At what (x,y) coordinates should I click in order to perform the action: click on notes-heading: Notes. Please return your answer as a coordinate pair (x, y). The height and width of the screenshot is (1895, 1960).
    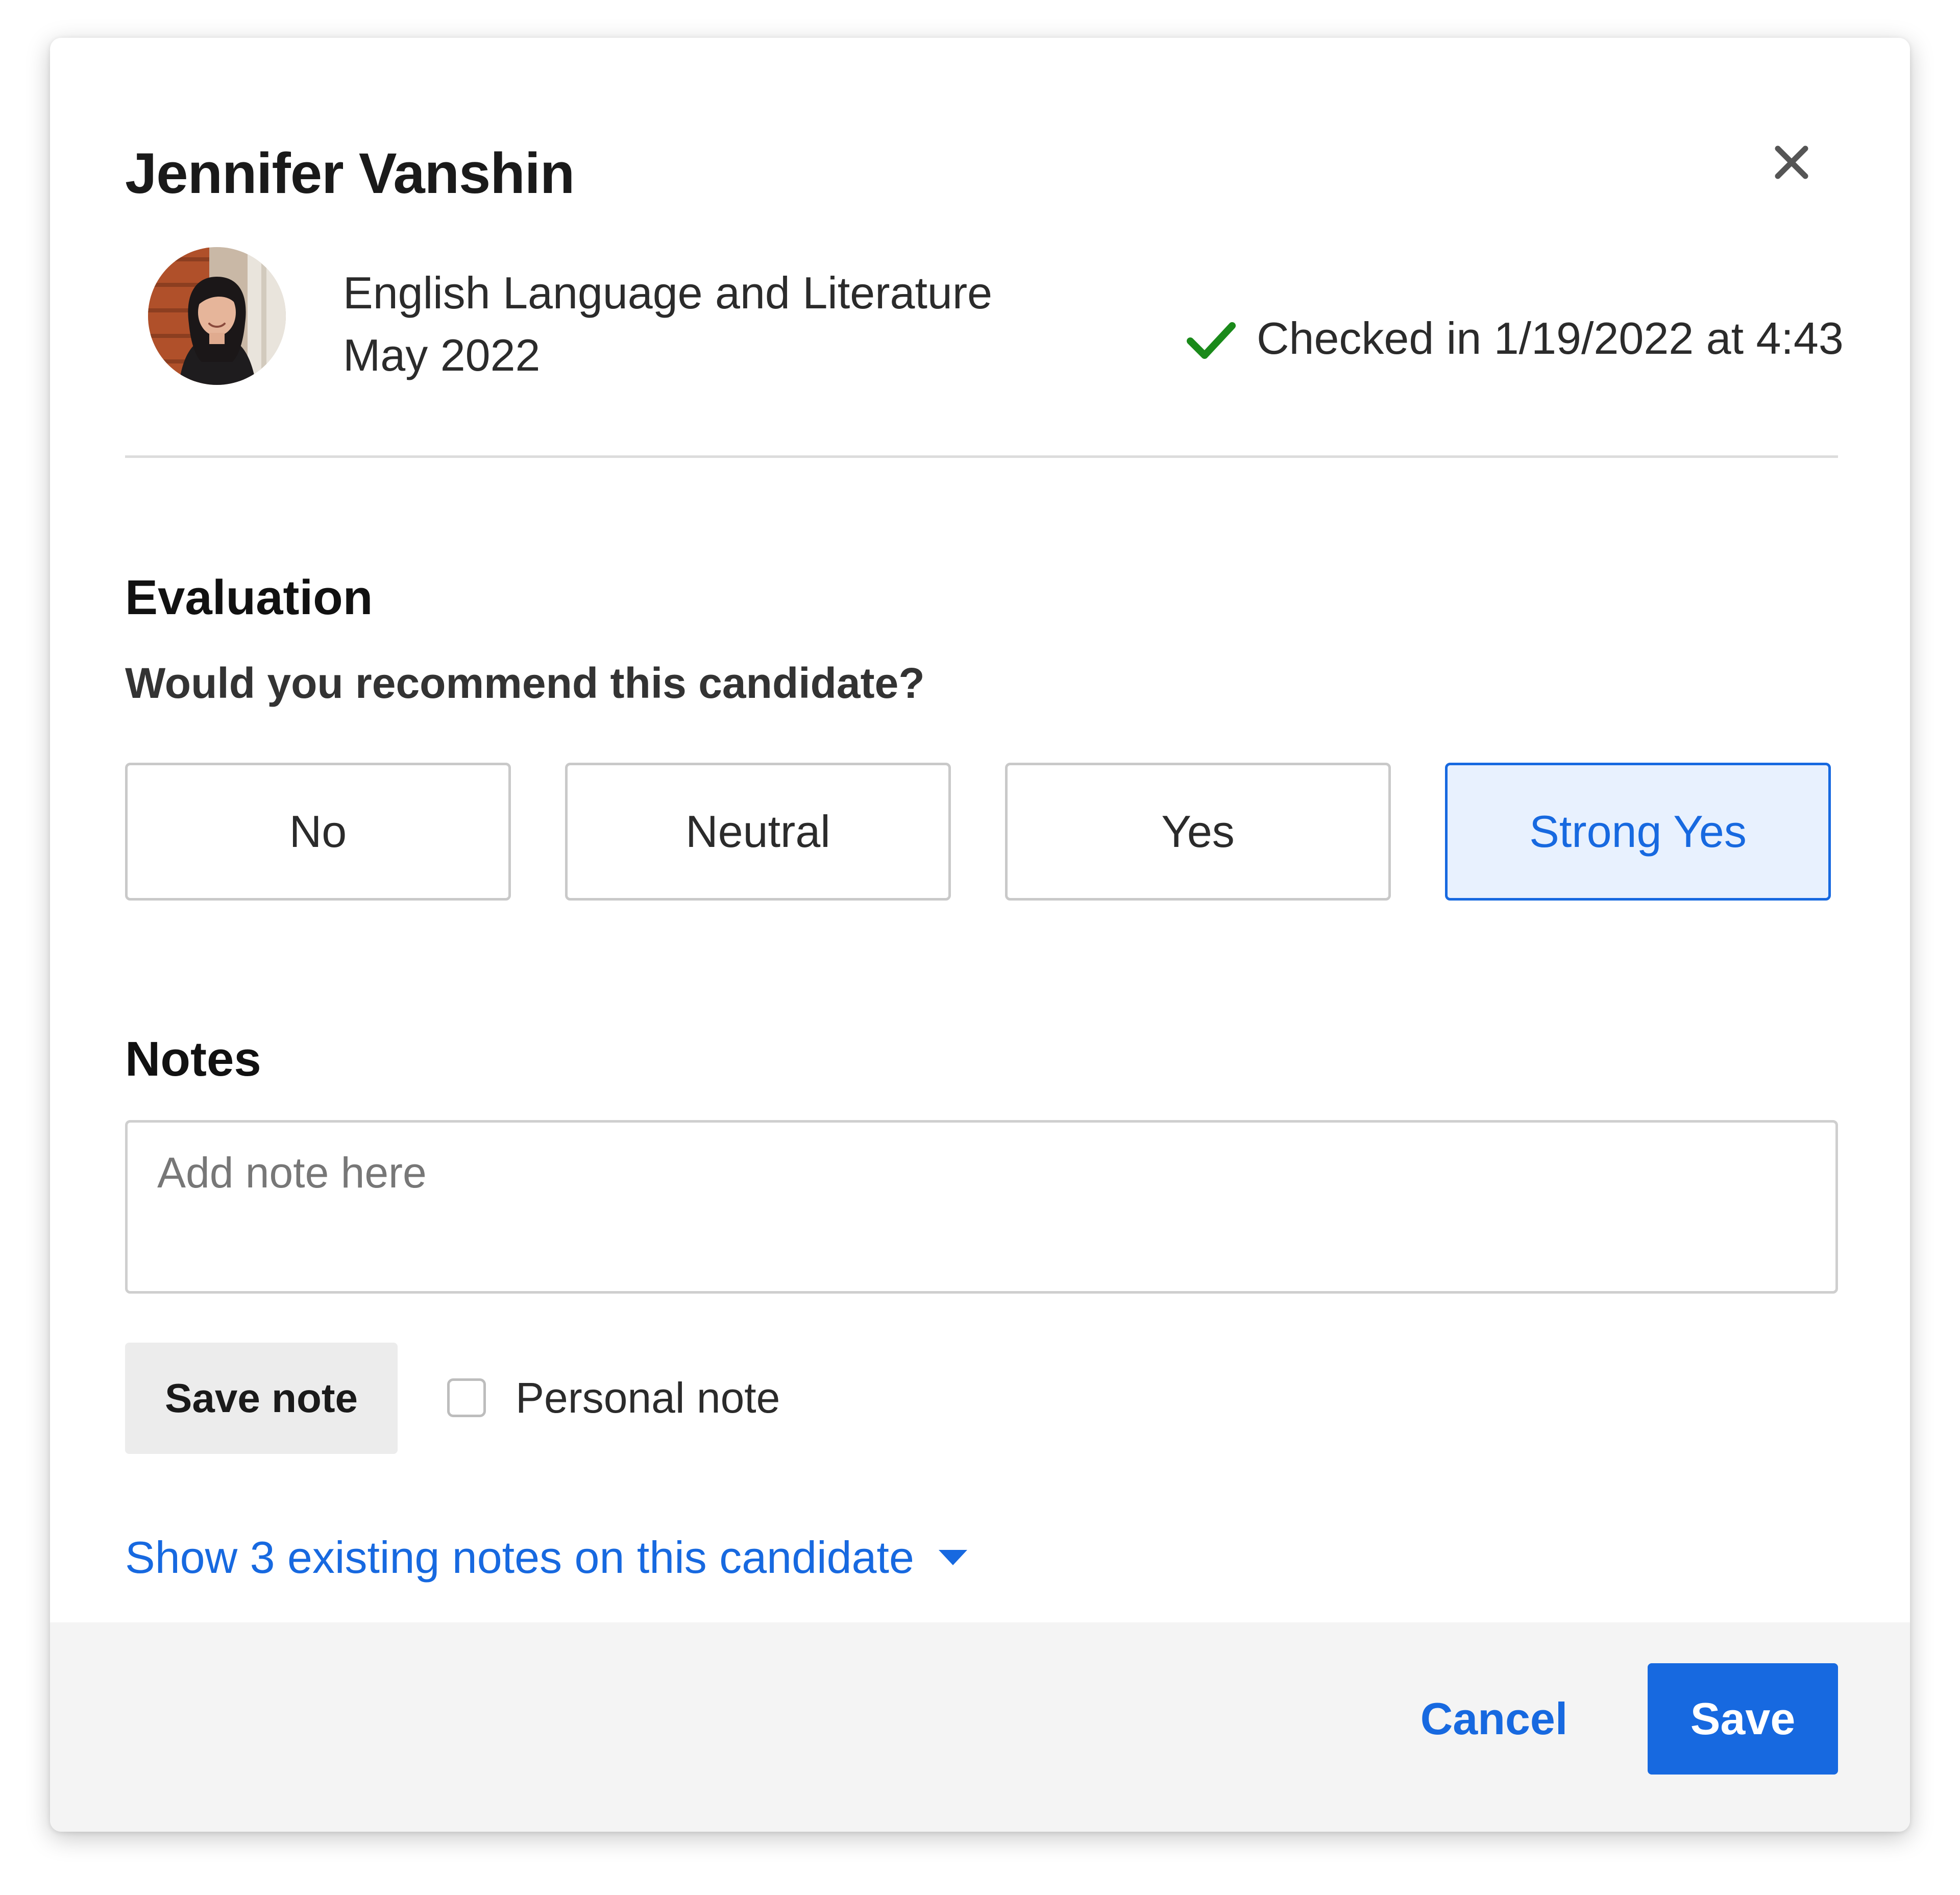
    Looking at the image, I should click on (193, 1059).